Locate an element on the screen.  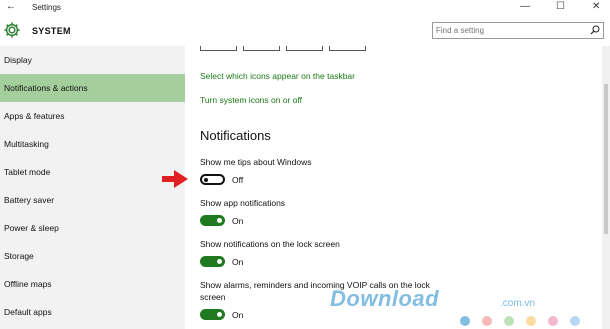
sidebar-item-label: Multitasking is located at coordinates (26, 144).